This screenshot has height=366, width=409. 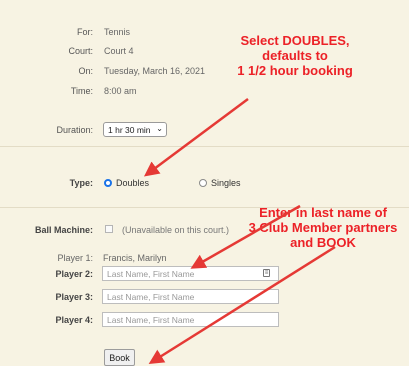 I want to click on arrow-to-doubles, so click(x=196, y=137).